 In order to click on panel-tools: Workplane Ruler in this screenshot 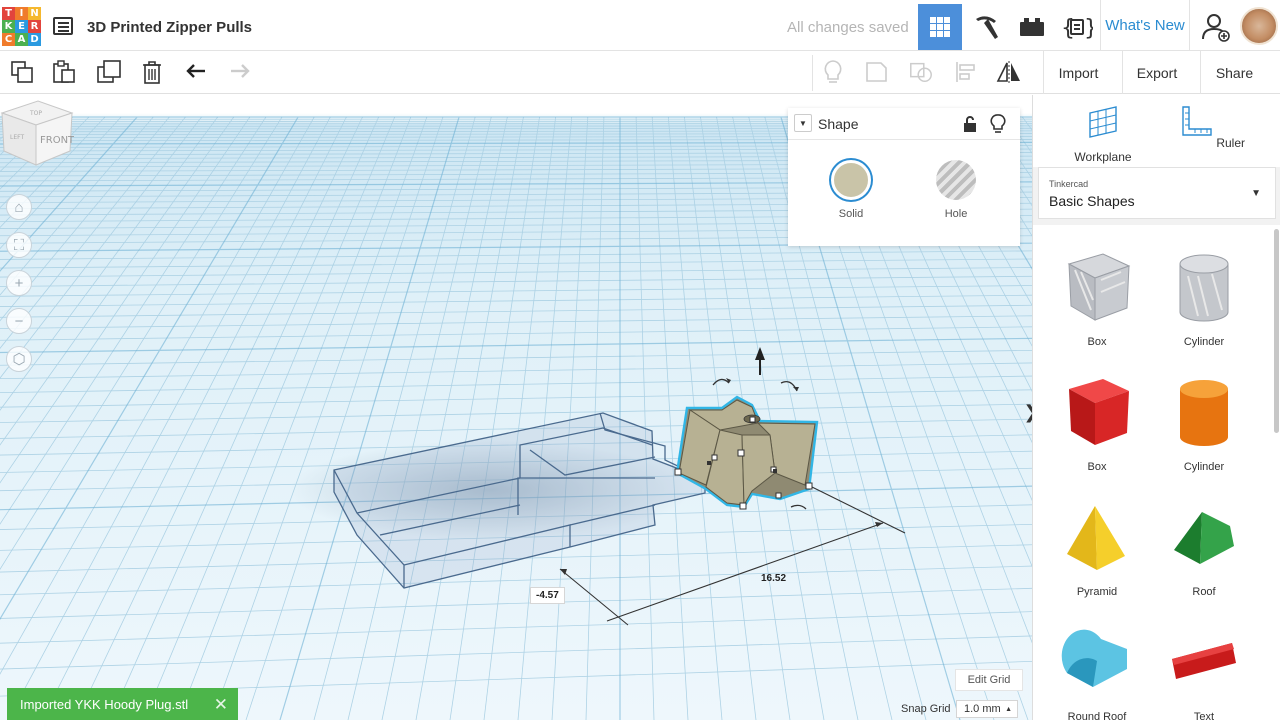, I will do `click(1156, 131)`.